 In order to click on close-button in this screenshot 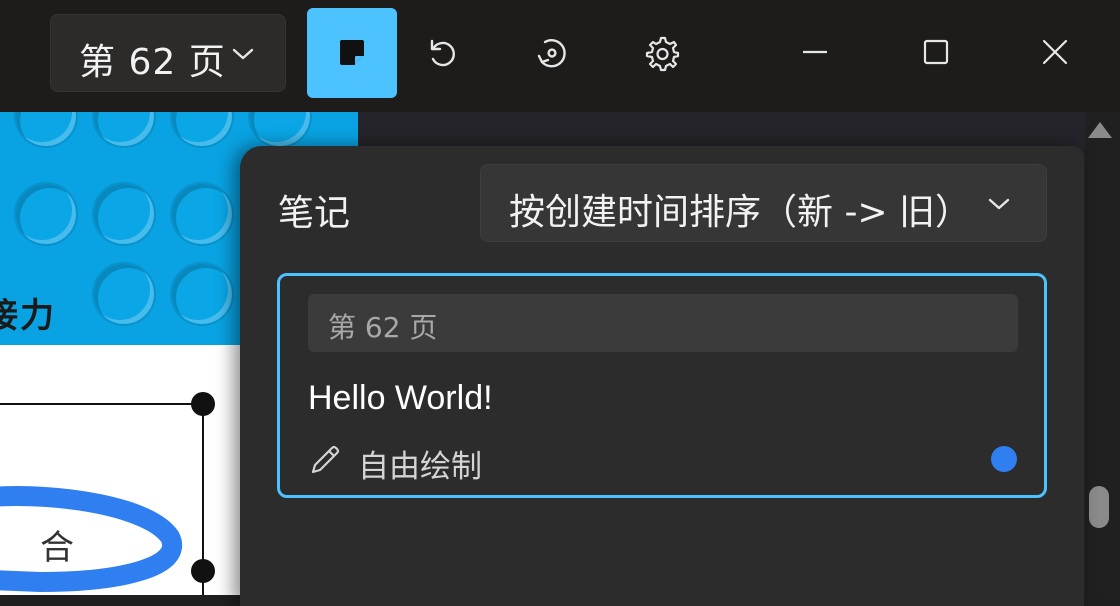, I will do `click(1055, 52)`.